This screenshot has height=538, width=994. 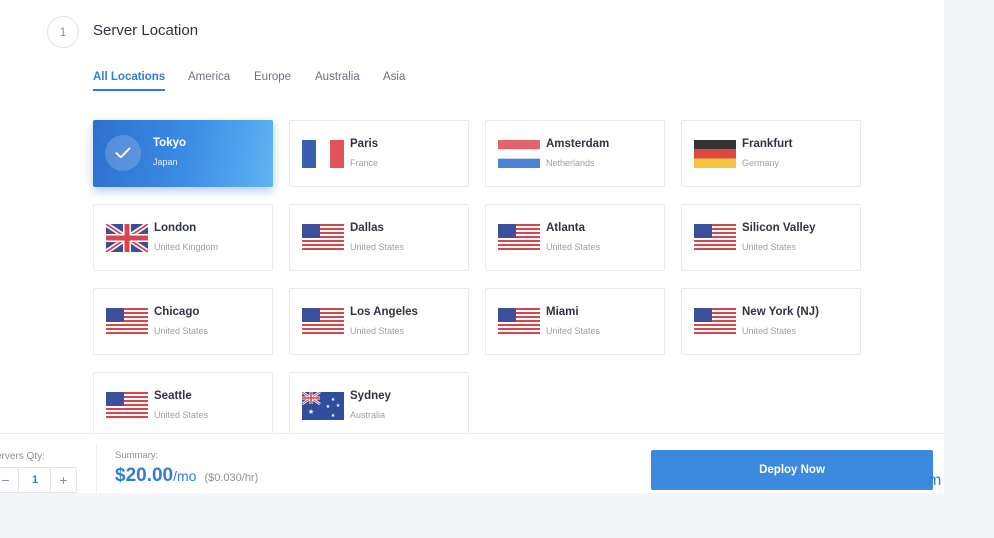 What do you see at coordinates (63, 32) in the screenshot?
I see `step-number-badge: 1` at bounding box center [63, 32].